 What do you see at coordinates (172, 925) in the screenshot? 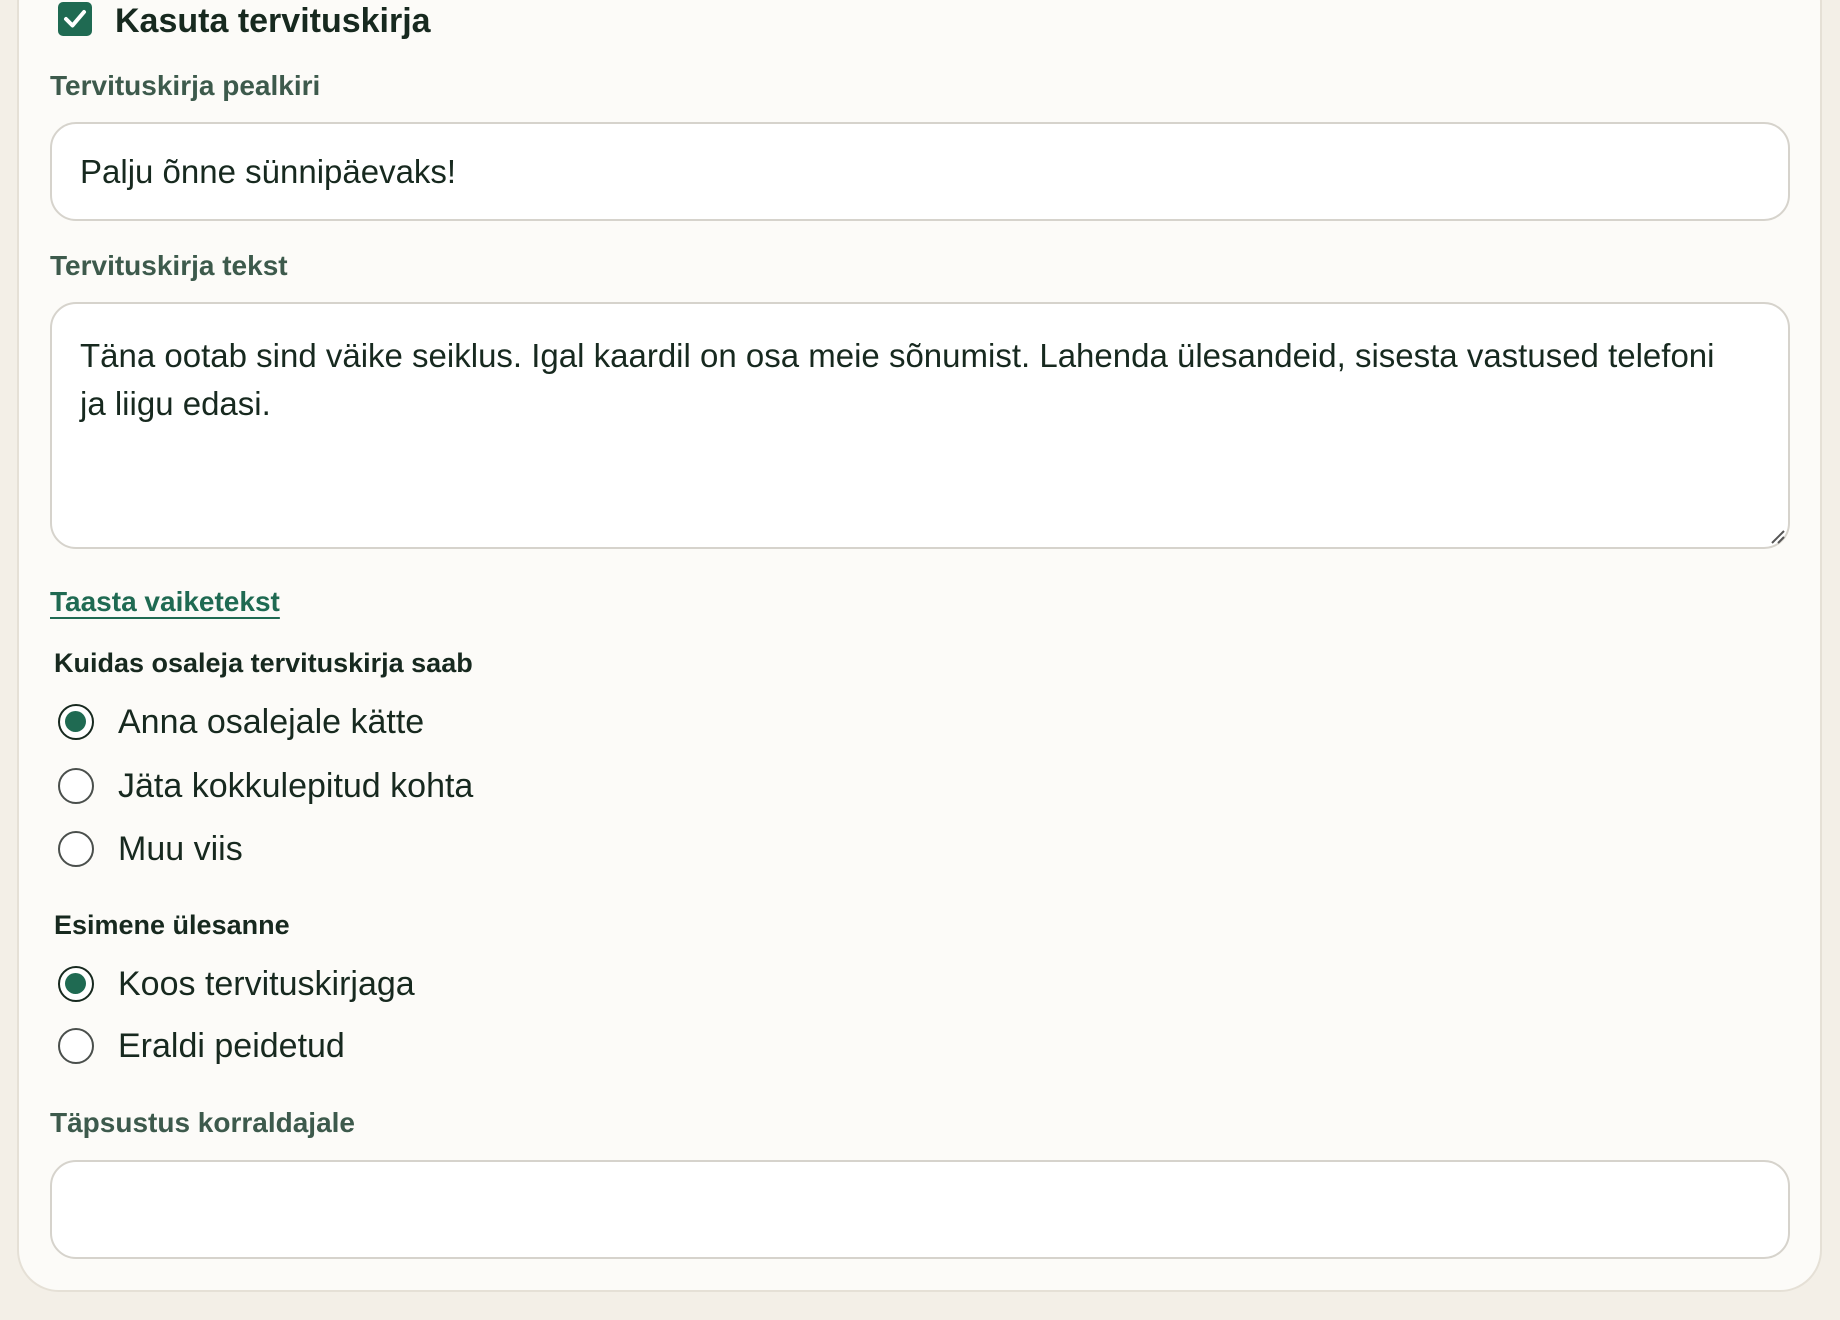
I see `first-task-group-label: Esimene ülesanne` at bounding box center [172, 925].